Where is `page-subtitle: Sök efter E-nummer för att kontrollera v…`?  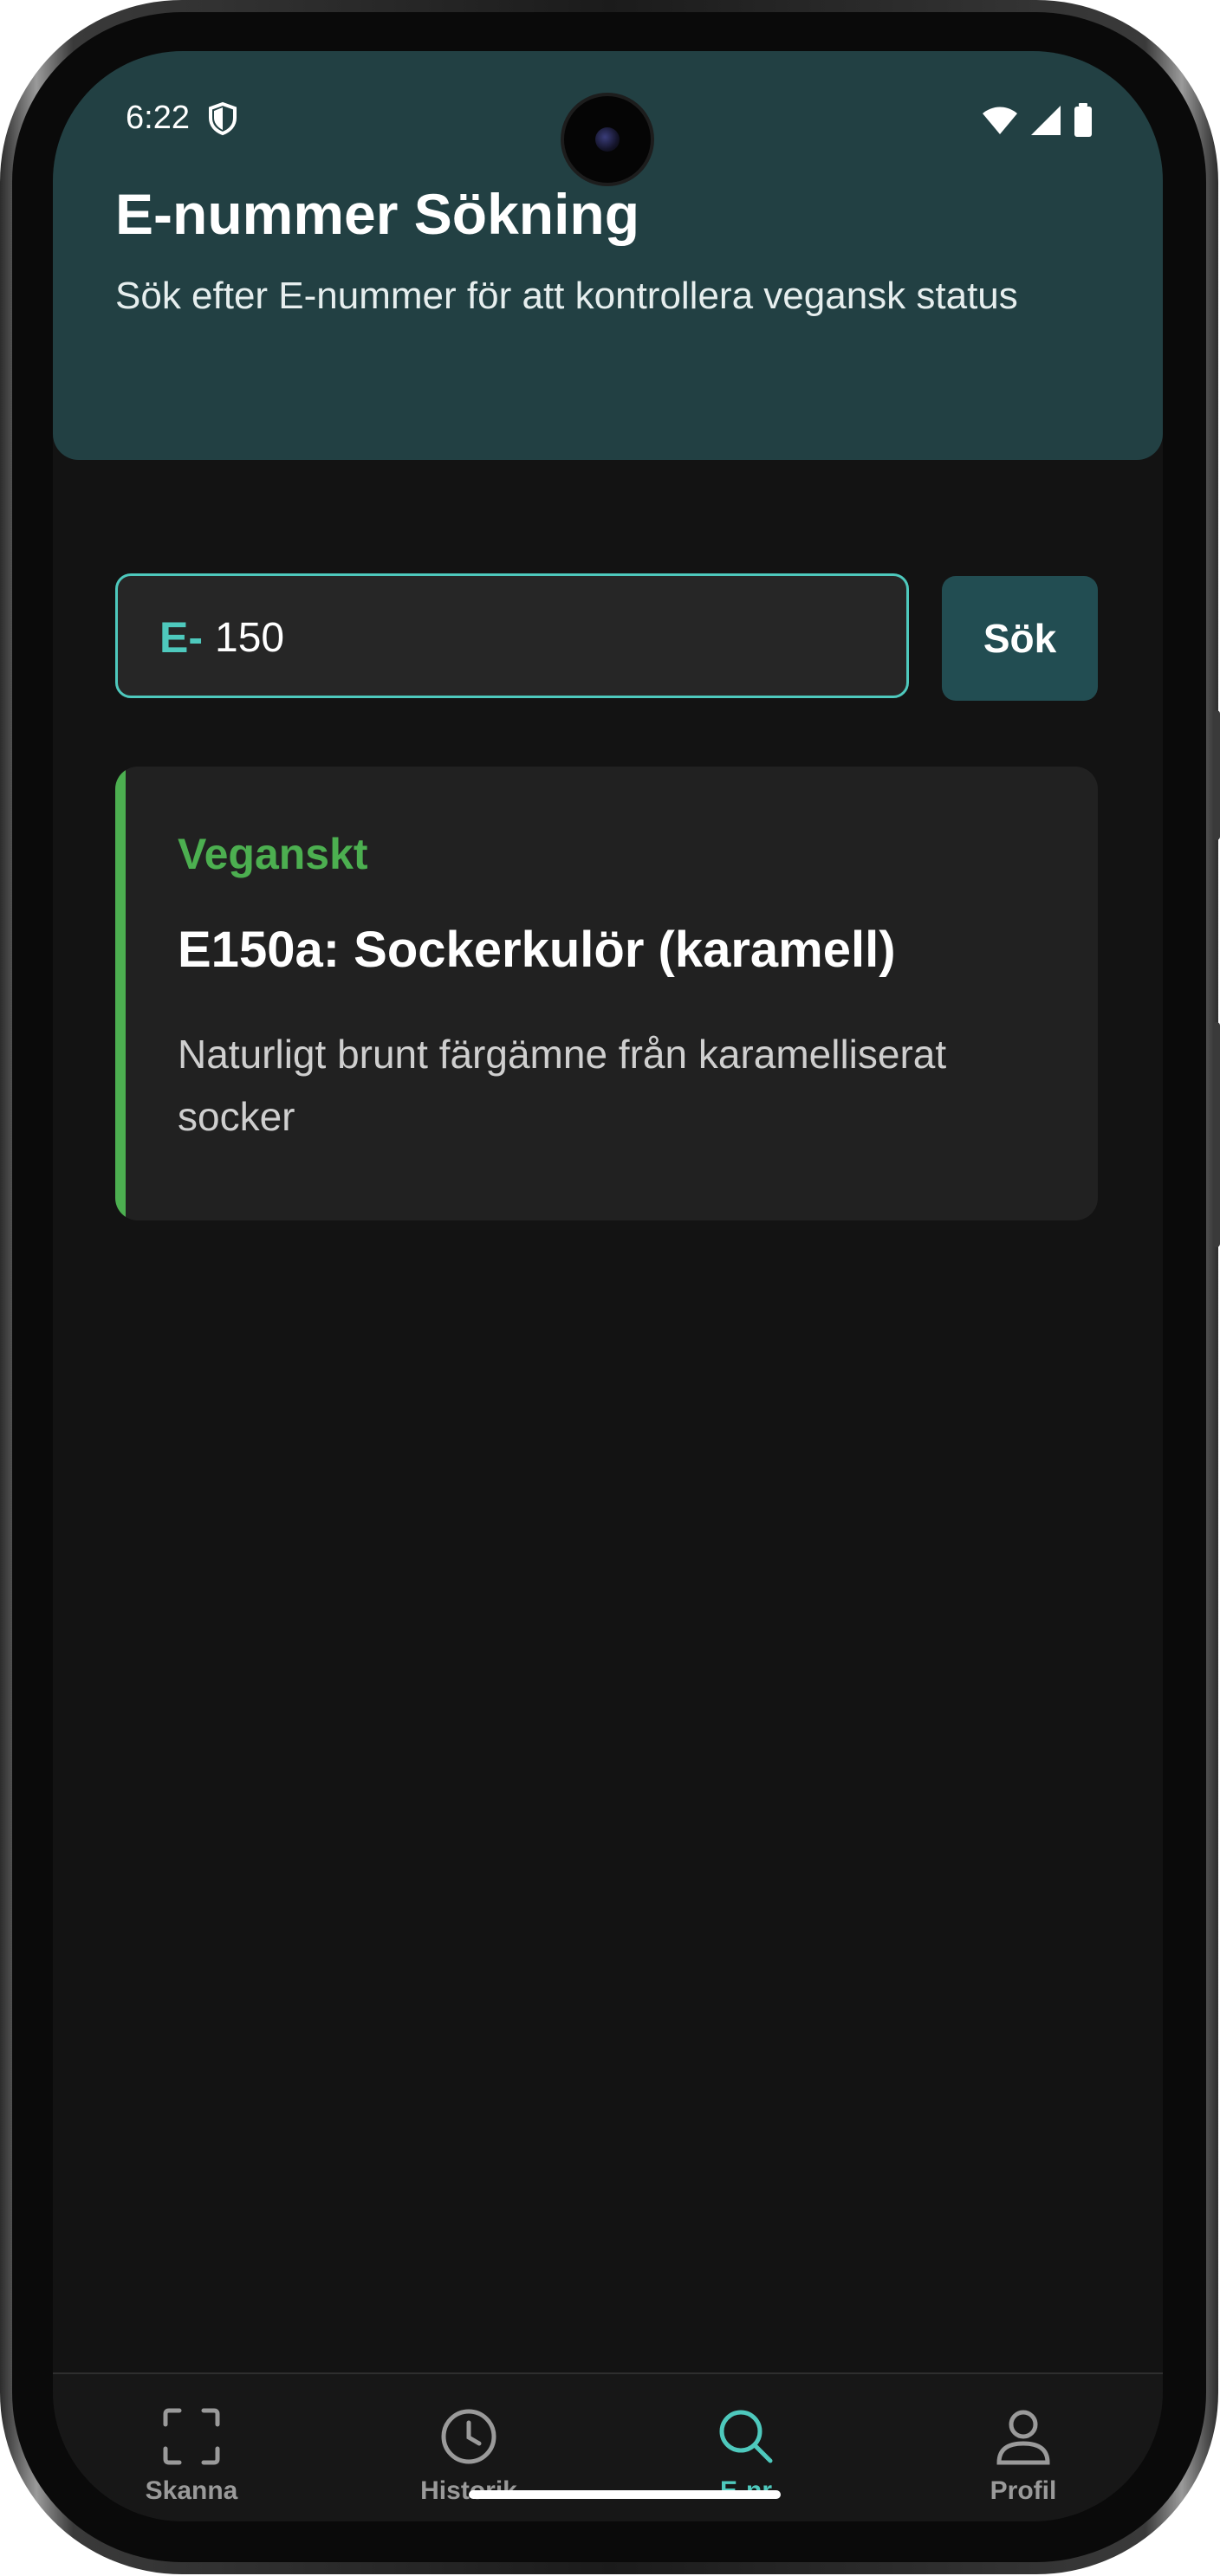
page-subtitle: Sök efter E-nummer för att kontrollera v… is located at coordinates (567, 296).